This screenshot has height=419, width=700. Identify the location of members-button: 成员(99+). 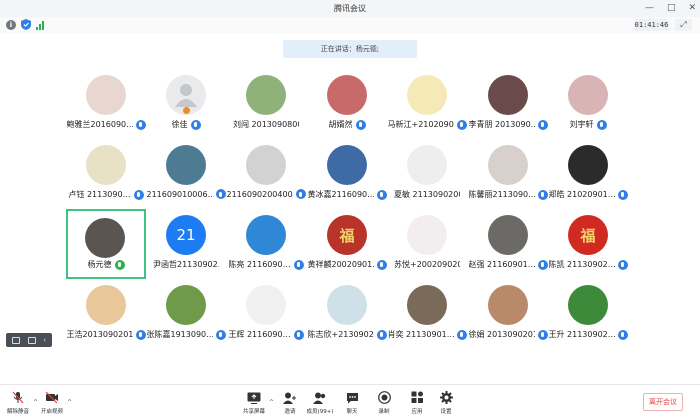
(320, 403).